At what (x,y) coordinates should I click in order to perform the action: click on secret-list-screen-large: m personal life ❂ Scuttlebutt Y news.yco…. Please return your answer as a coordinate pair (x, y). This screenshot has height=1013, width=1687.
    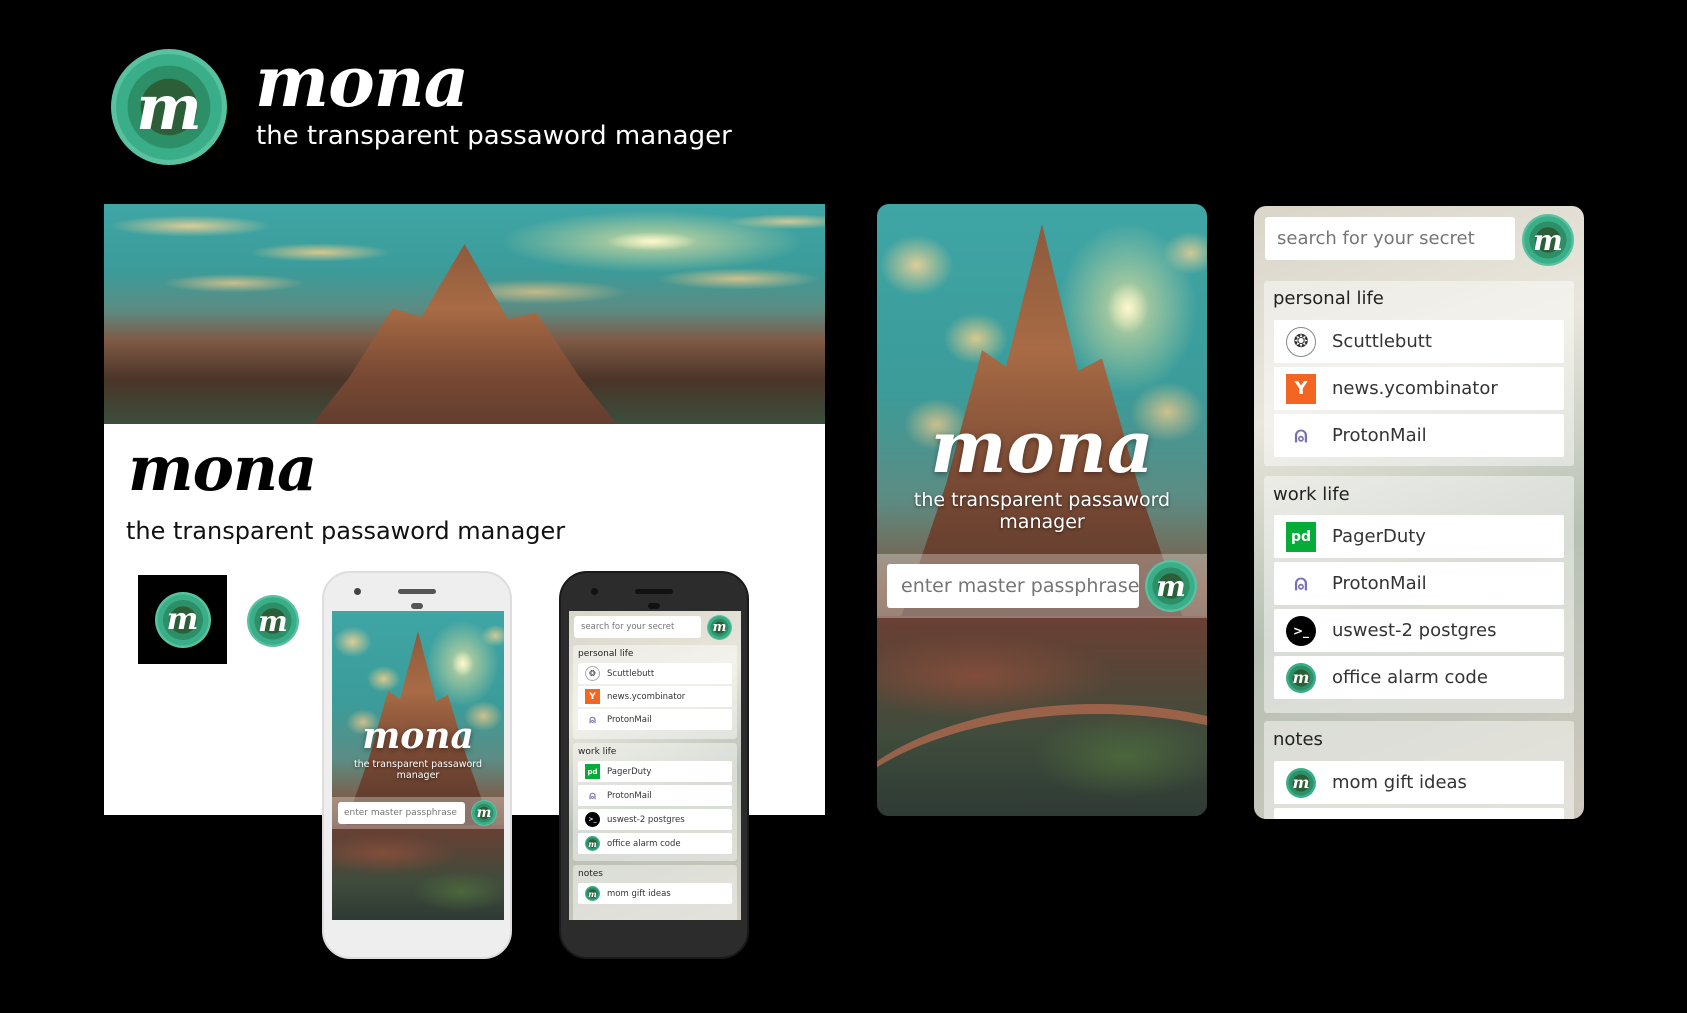
    Looking at the image, I should click on (1419, 512).